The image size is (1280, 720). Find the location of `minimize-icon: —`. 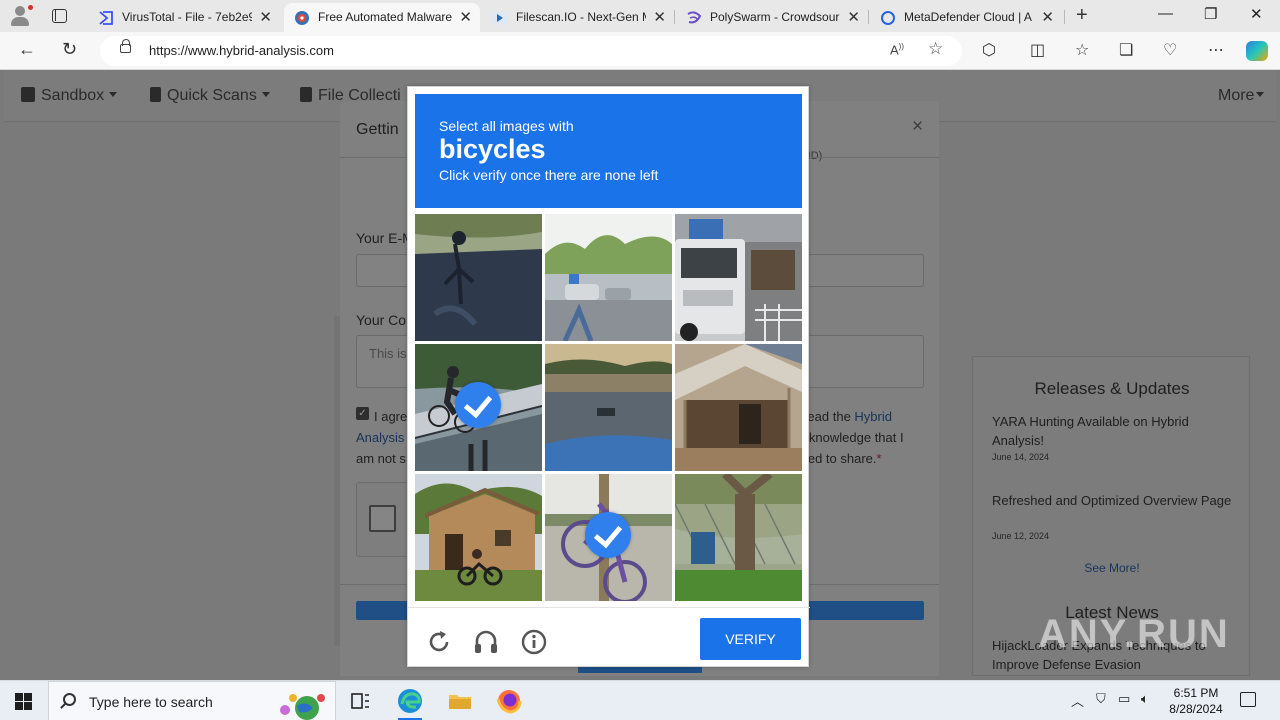

minimize-icon: — is located at coordinates (1165, 13).